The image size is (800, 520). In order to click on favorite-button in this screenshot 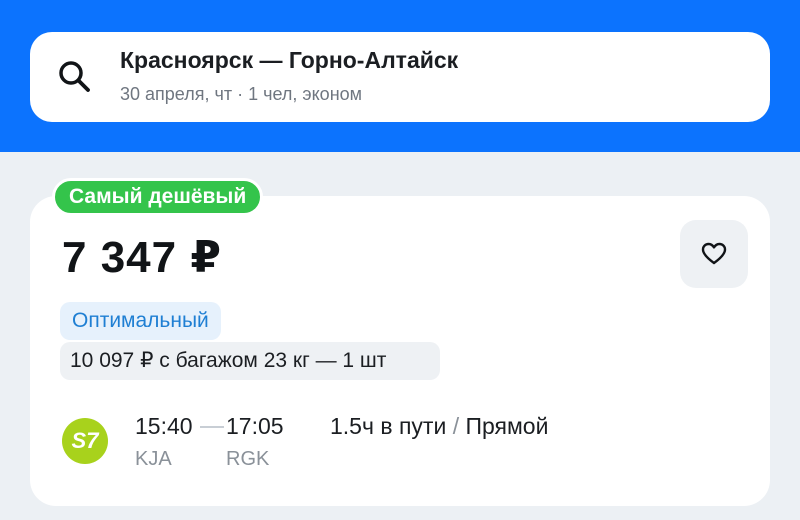, I will do `click(714, 254)`.